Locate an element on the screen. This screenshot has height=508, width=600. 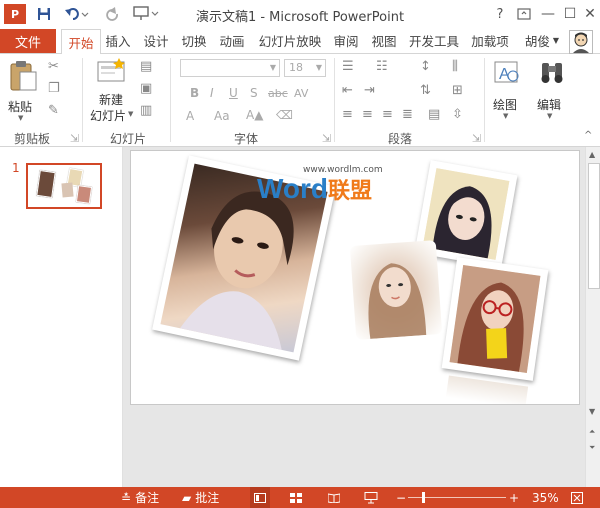
font-size-value: 18 is located at coordinates (296, 67).